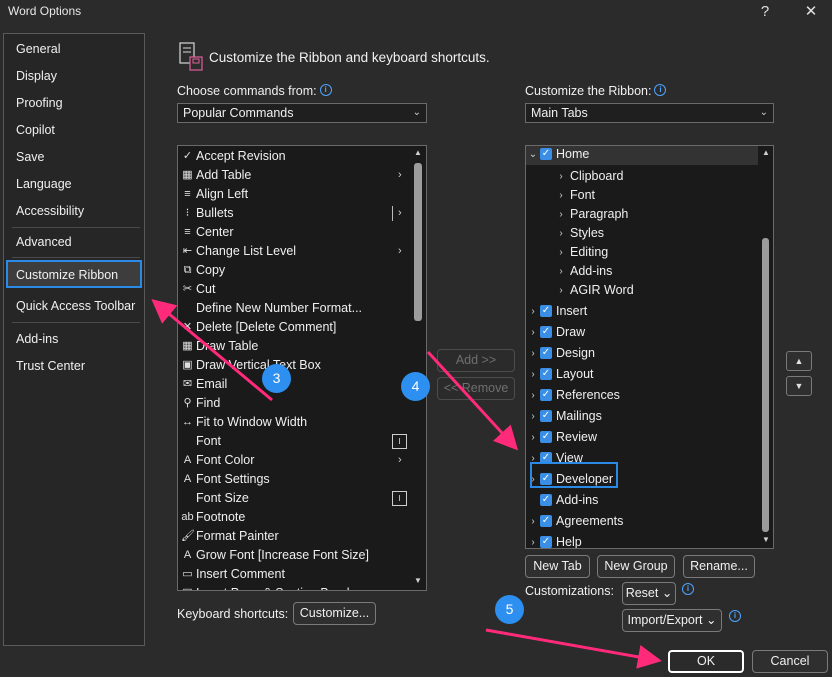 This screenshot has height=677, width=832. Describe the element at coordinates (293, 289) in the screenshot. I see `command-item: ✂ Cut` at that location.